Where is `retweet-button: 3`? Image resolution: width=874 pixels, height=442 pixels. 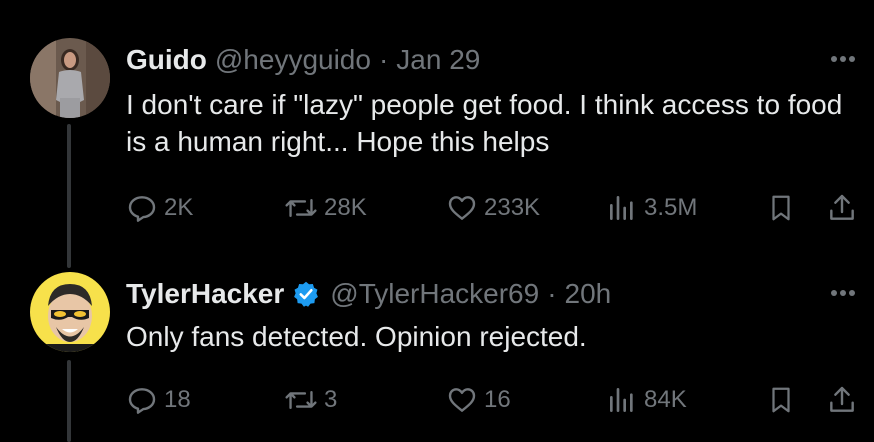 retweet-button: 3 is located at coordinates (310, 400).